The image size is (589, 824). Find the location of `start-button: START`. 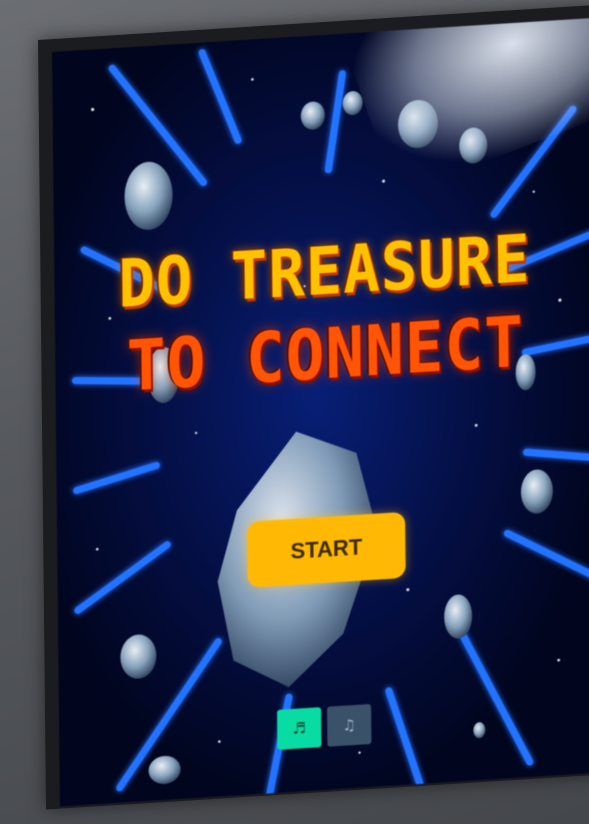

start-button: START is located at coordinates (326, 549).